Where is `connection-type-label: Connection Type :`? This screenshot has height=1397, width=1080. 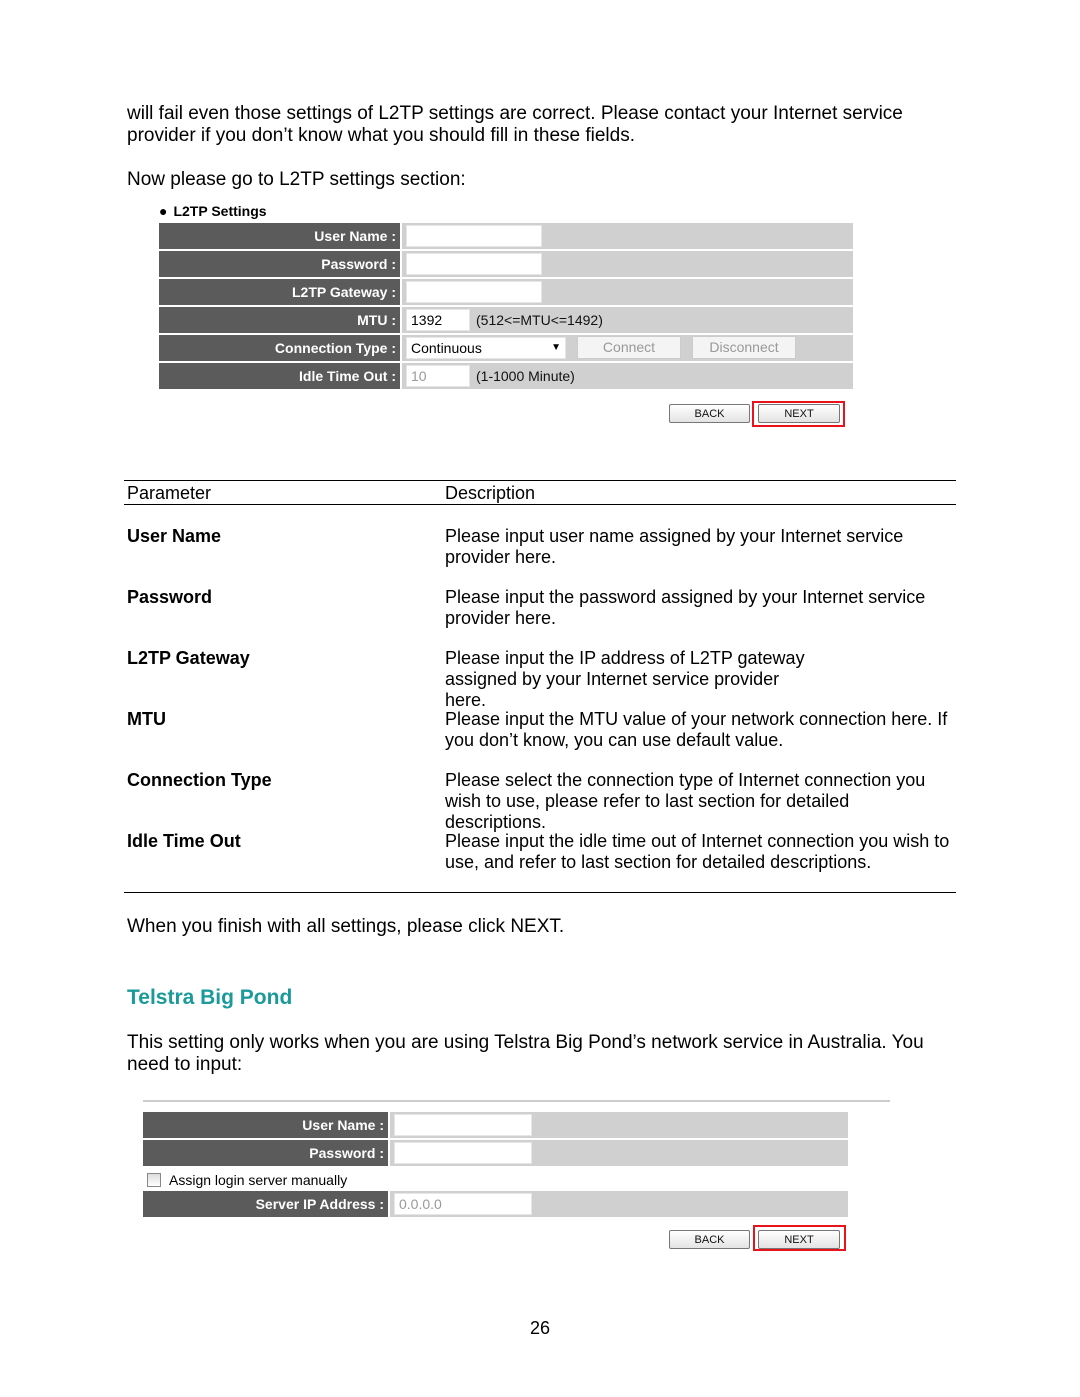
connection-type-label: Connection Type : is located at coordinates (280, 348).